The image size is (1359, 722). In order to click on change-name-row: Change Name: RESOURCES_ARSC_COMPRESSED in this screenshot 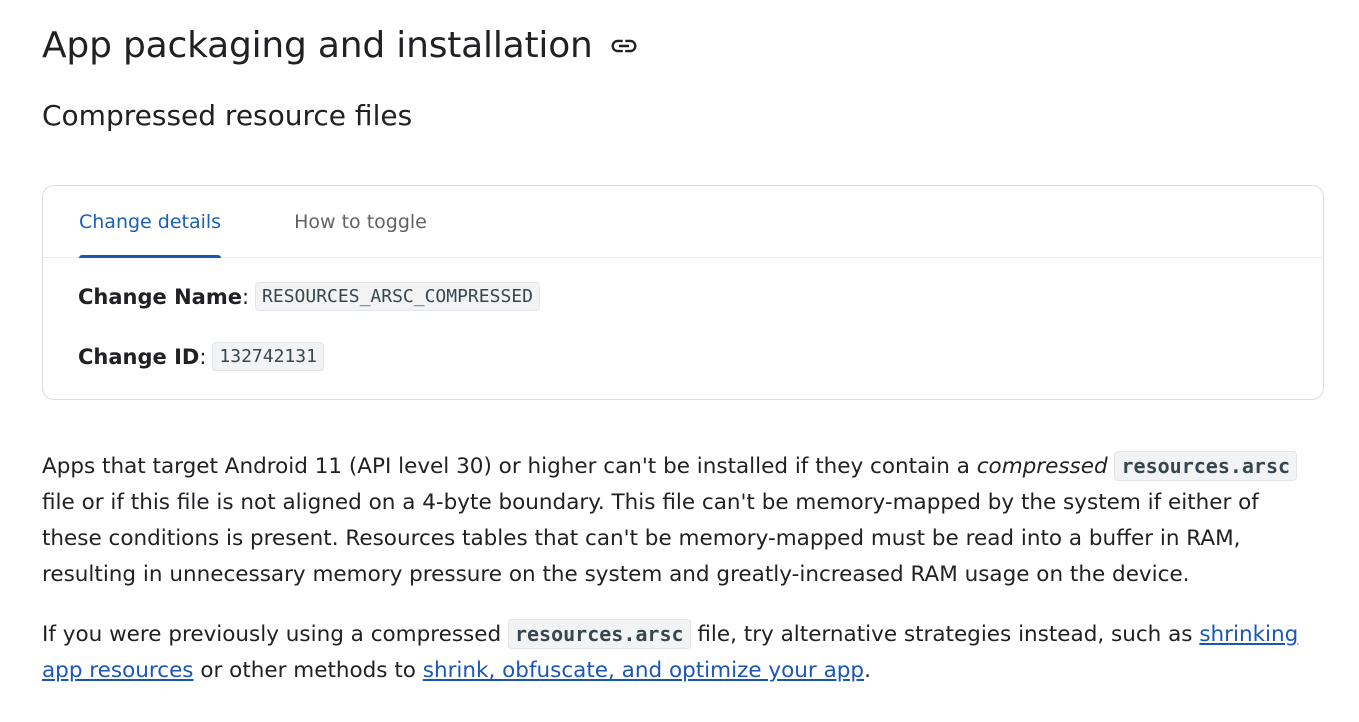, I will do `click(309, 296)`.